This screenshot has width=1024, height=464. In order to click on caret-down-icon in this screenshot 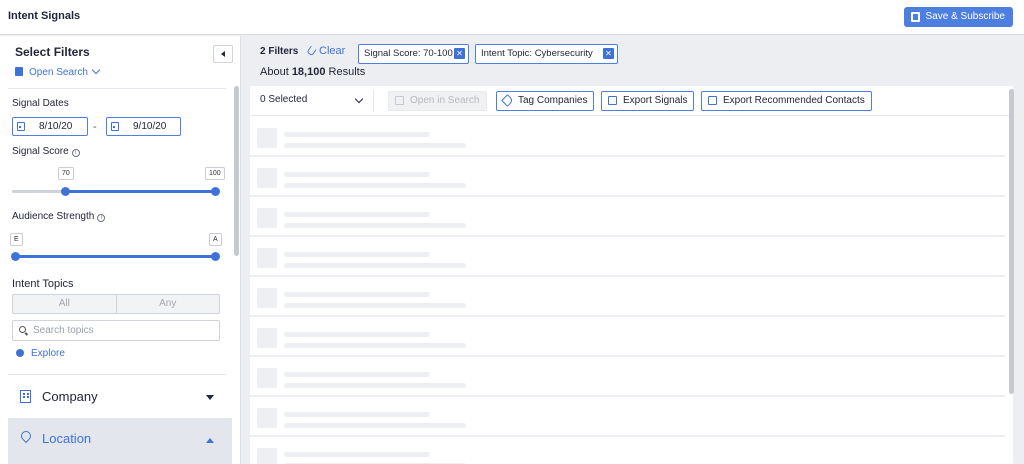, I will do `click(210, 397)`.